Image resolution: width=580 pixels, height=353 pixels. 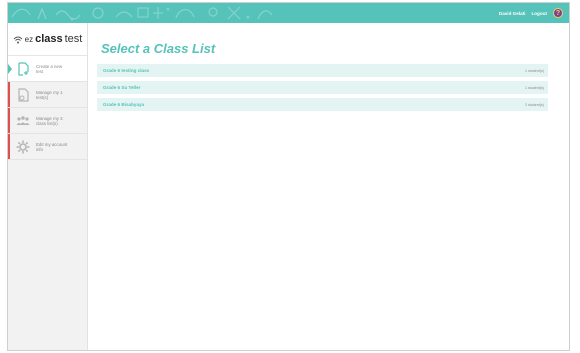 I want to click on student-count: 2 student(s), so click(x=534, y=104).